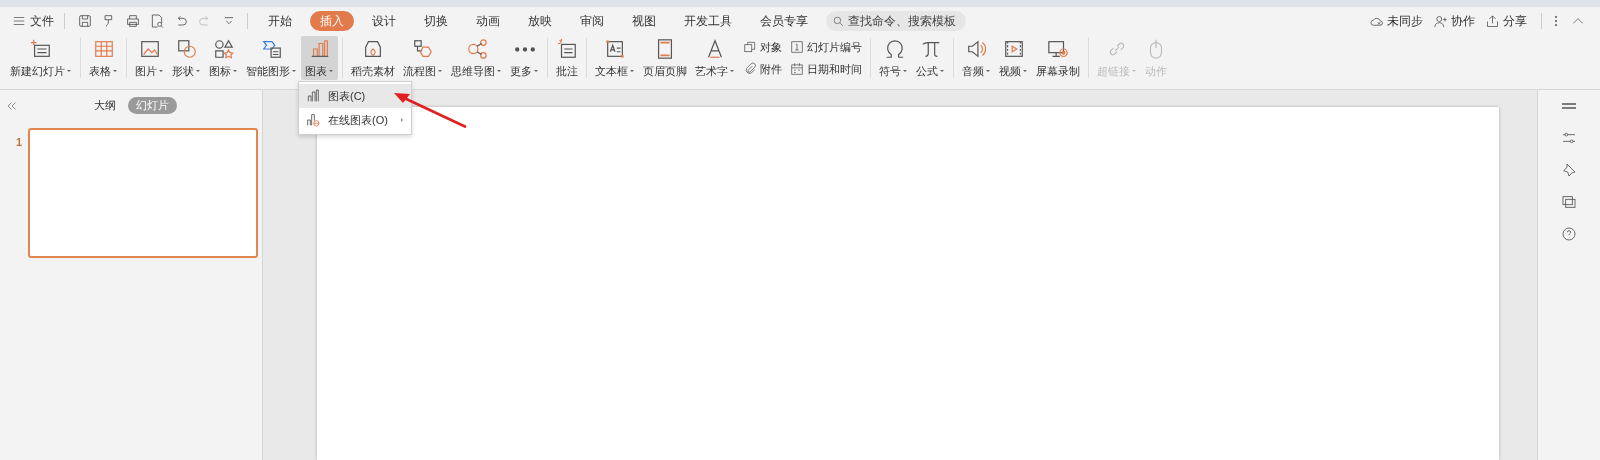 This screenshot has width=1600, height=460. I want to click on ribbon-button: 智能图形, so click(271, 58).